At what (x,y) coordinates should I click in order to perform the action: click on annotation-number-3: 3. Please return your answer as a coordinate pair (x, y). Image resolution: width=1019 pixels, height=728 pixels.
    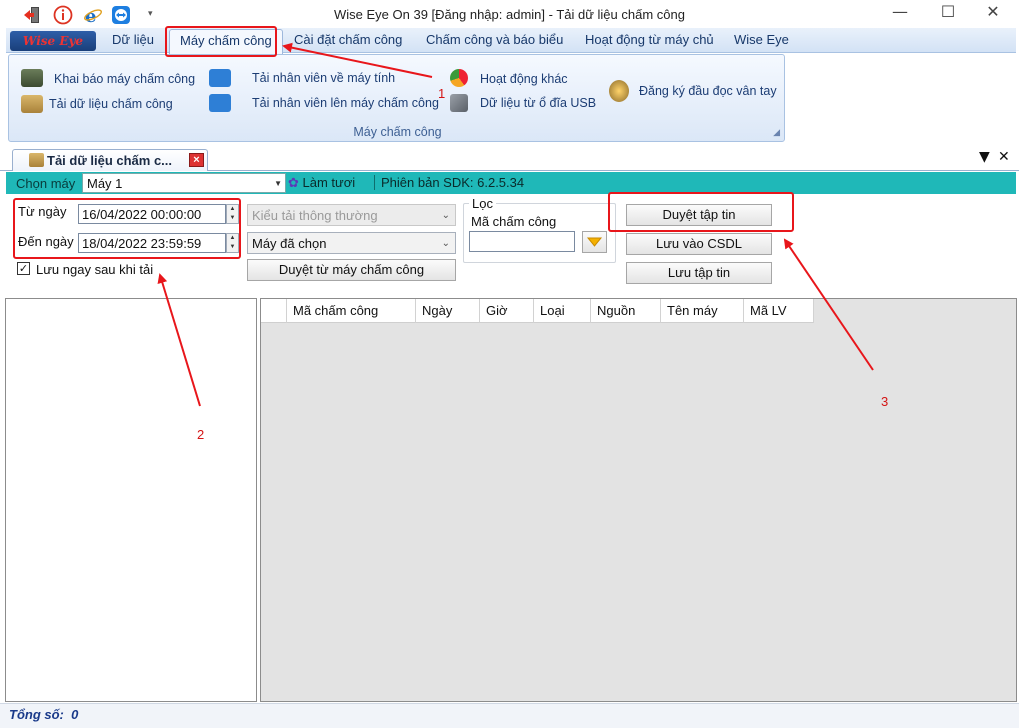
    Looking at the image, I should click on (885, 401).